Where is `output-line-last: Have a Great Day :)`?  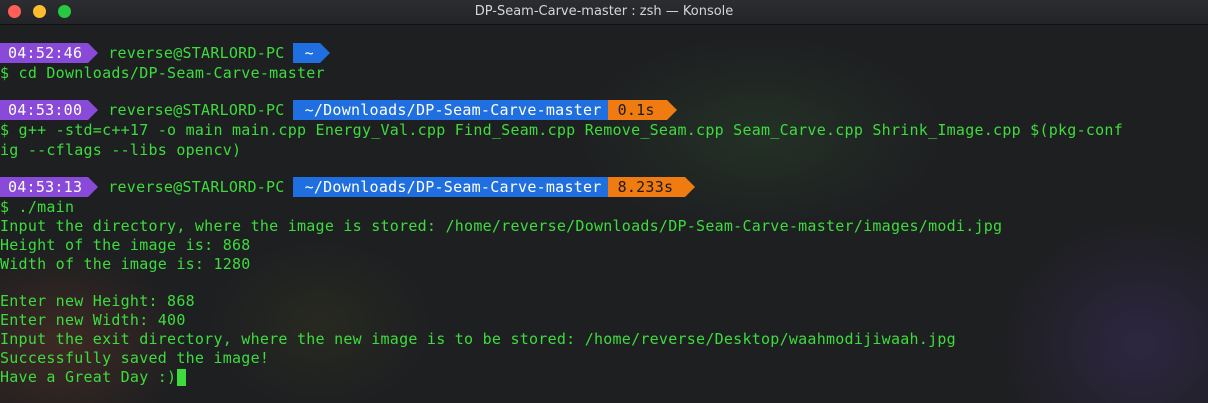
output-line-last: Have a Great Day :) is located at coordinates (93, 377).